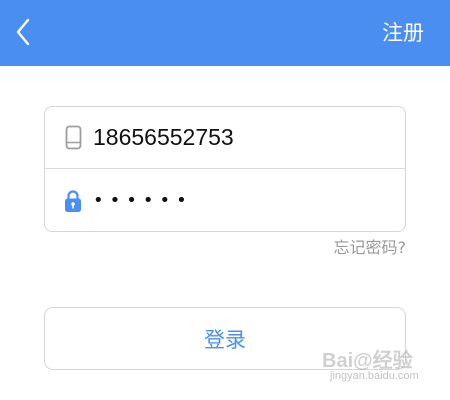 Image resolution: width=450 pixels, height=400 pixels. Describe the element at coordinates (73, 138) in the screenshot. I see `phone-icon` at that location.